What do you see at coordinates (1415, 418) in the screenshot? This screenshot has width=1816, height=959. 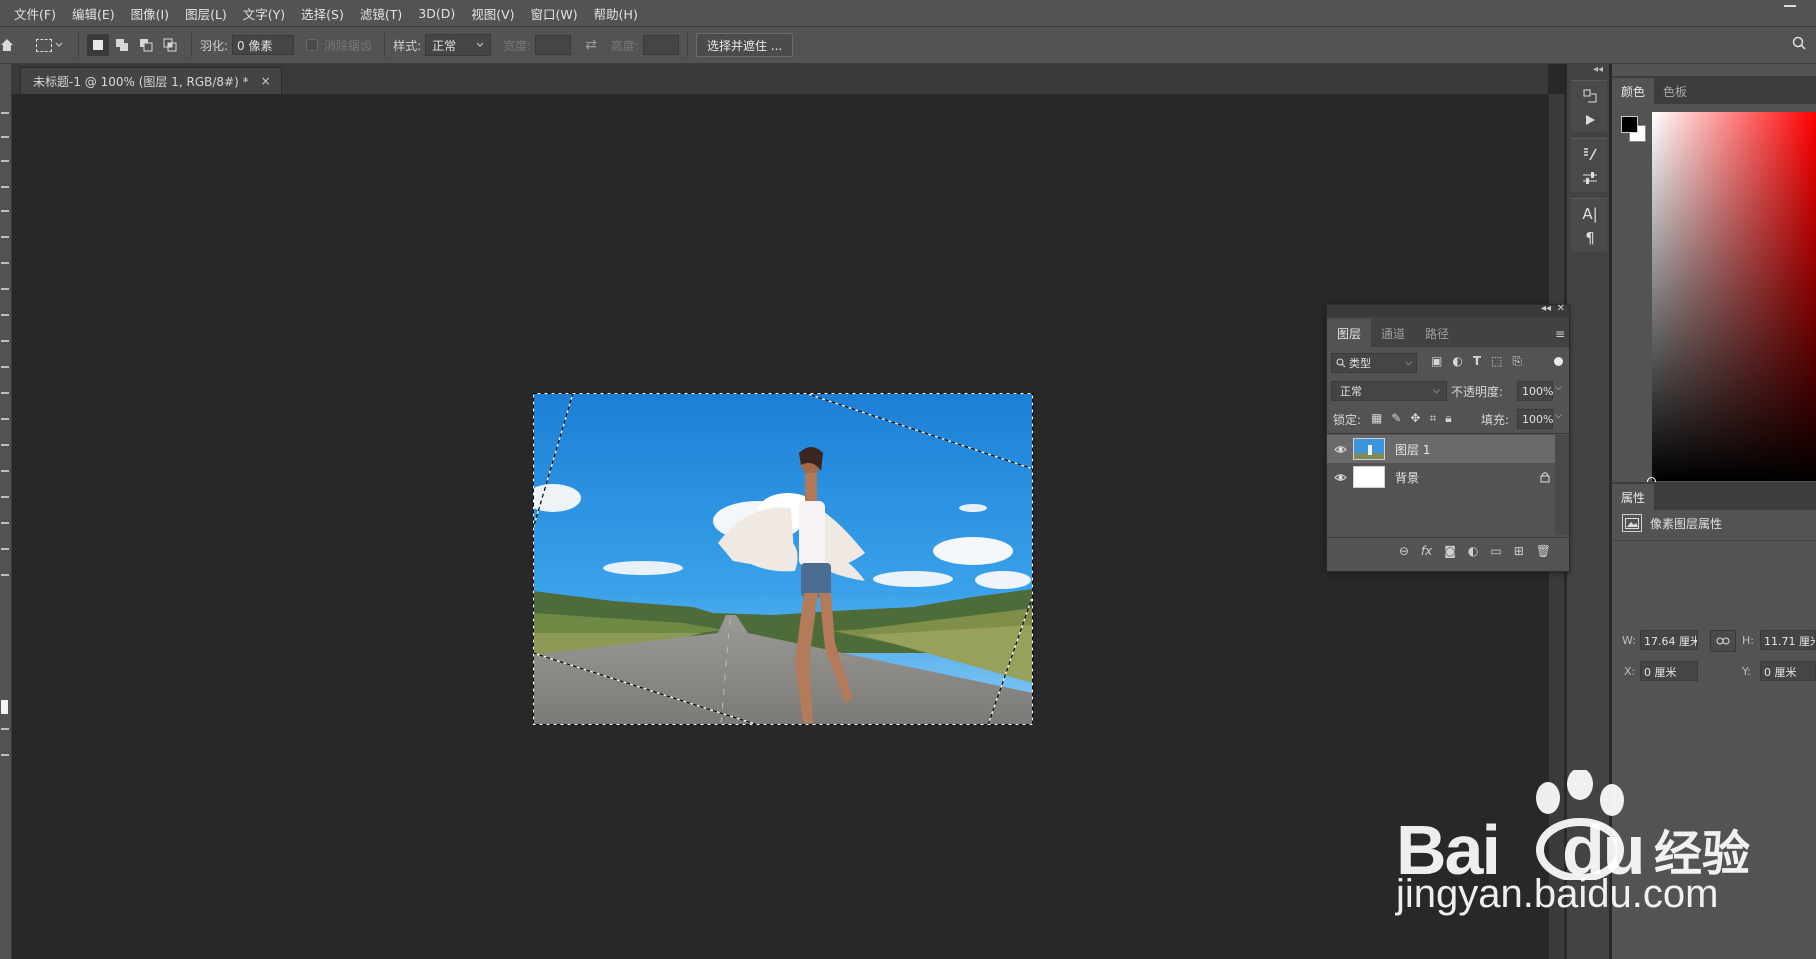 I see `lock-position-icon: ✥` at bounding box center [1415, 418].